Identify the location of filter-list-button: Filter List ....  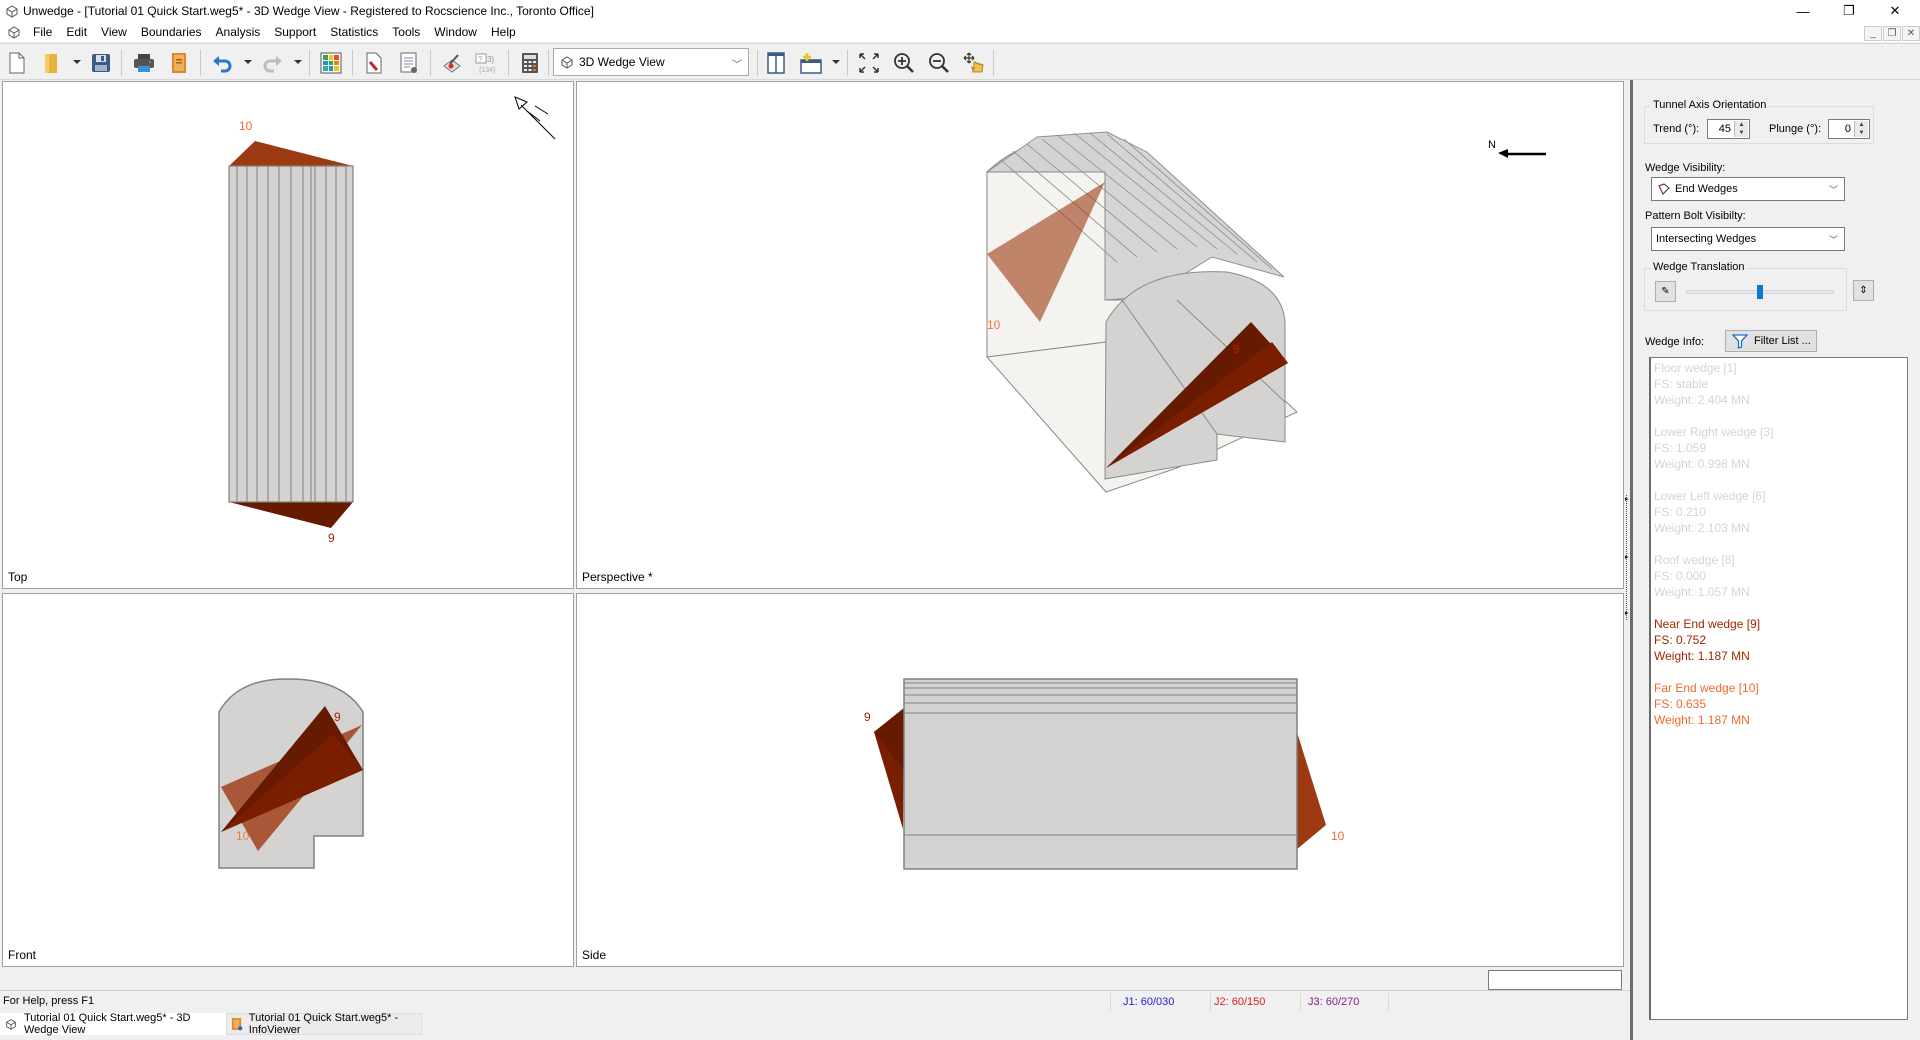
(1771, 341).